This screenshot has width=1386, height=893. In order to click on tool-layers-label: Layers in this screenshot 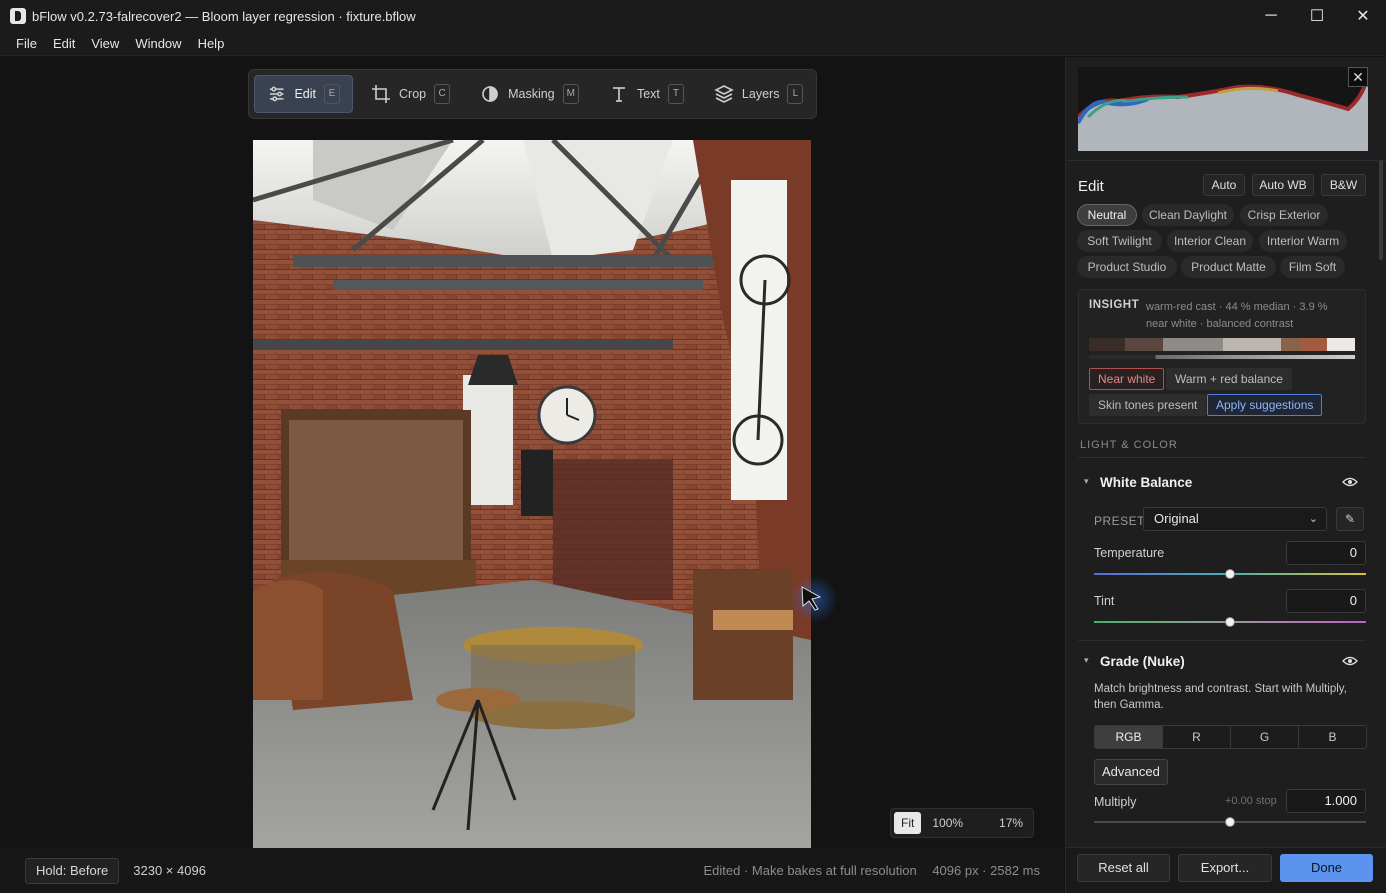, I will do `click(760, 94)`.